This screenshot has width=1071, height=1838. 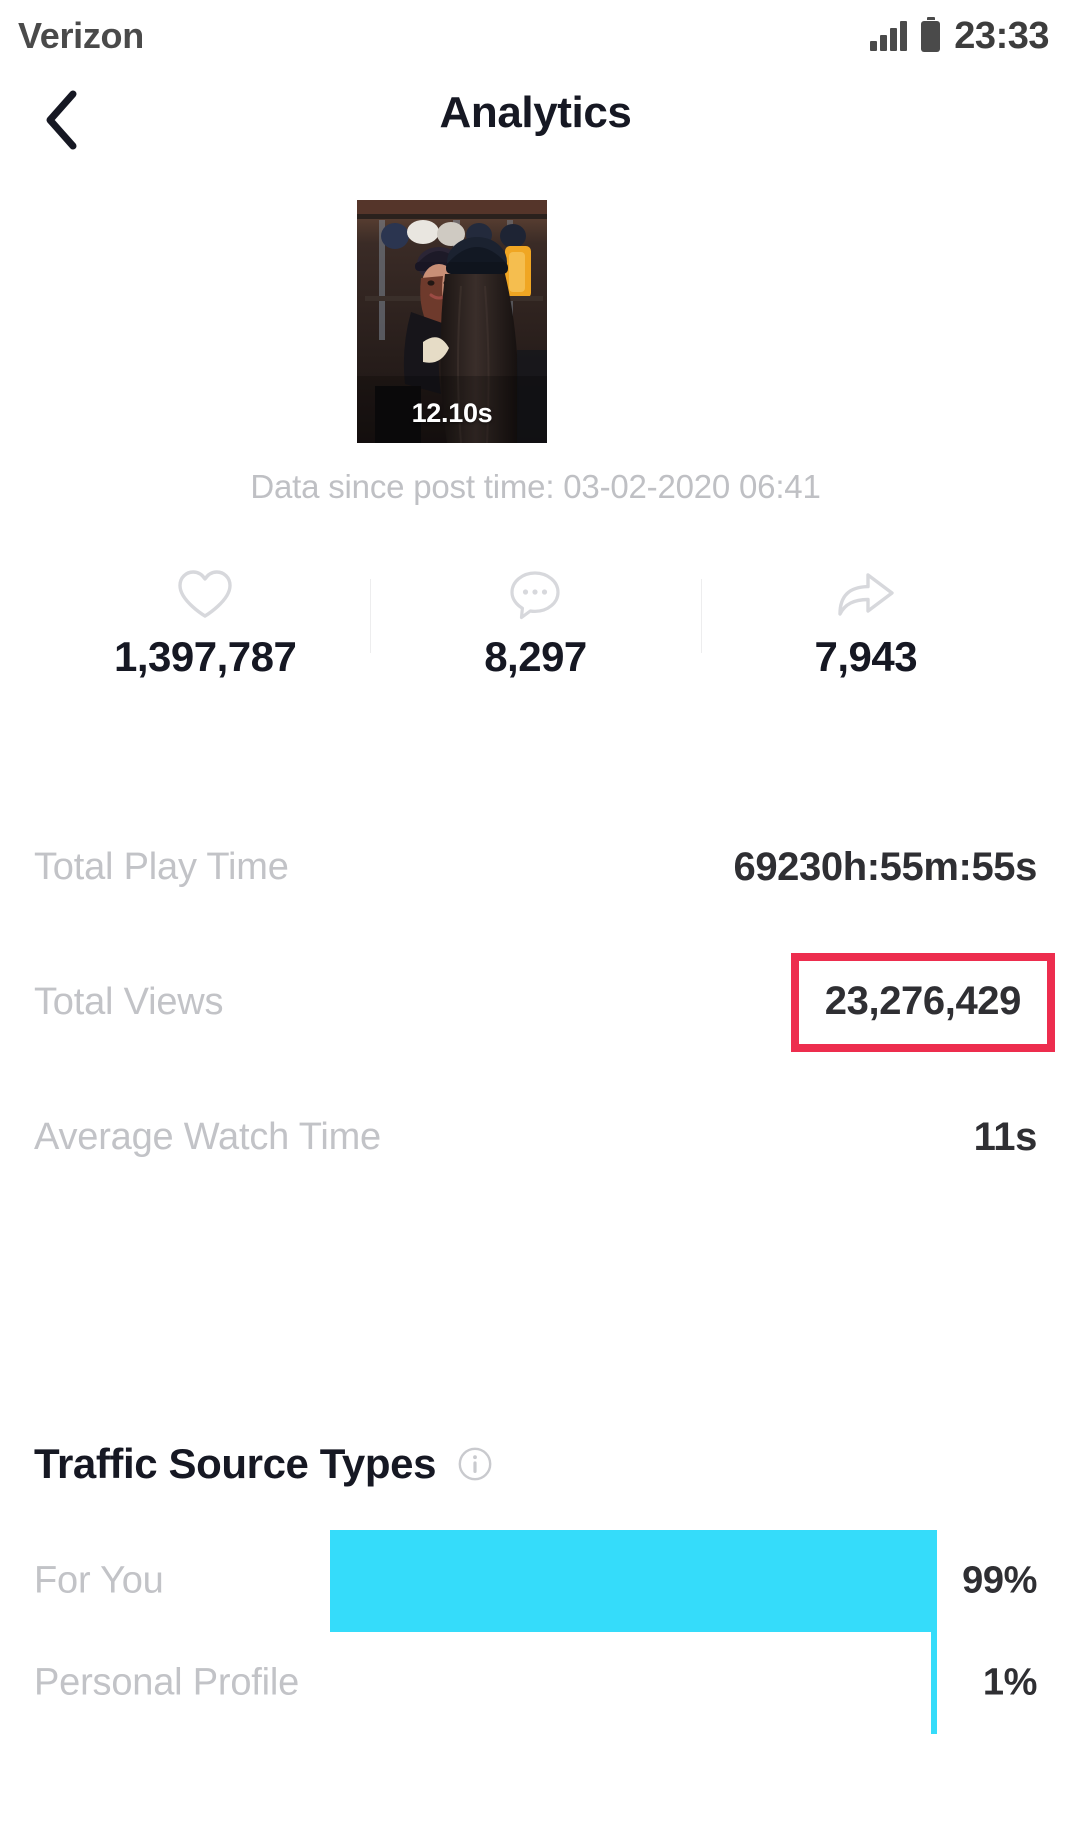 What do you see at coordinates (535, 36) in the screenshot?
I see `status-bar: Verizon 23:33` at bounding box center [535, 36].